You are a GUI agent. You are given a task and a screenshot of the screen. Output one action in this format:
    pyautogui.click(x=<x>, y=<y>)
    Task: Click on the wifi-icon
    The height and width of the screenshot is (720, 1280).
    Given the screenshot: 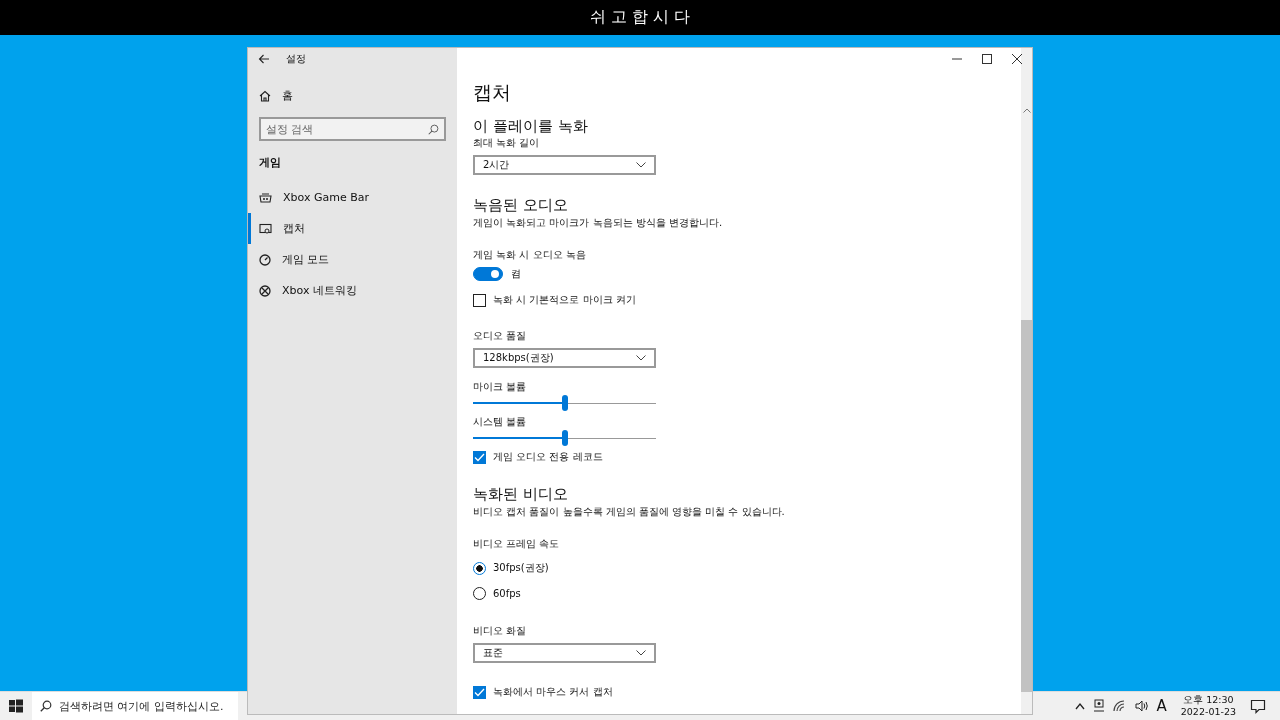 What is the action you would take?
    pyautogui.click(x=1119, y=706)
    